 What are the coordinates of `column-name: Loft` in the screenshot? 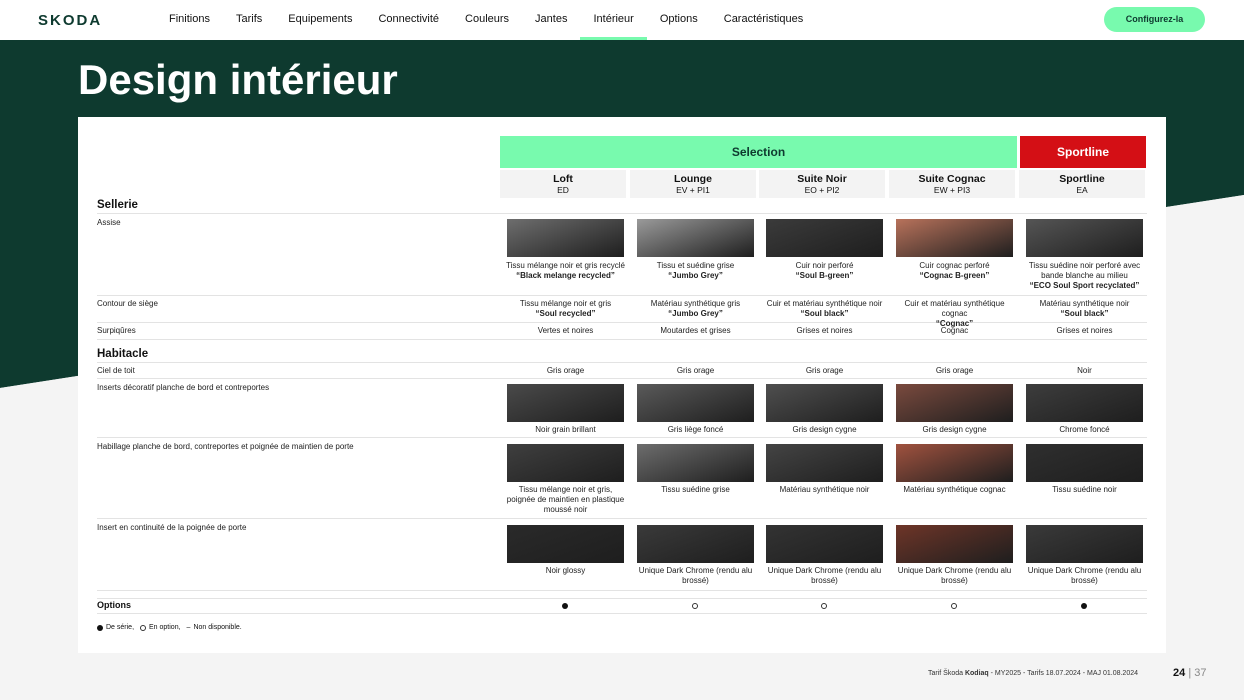 It's located at (563, 179).